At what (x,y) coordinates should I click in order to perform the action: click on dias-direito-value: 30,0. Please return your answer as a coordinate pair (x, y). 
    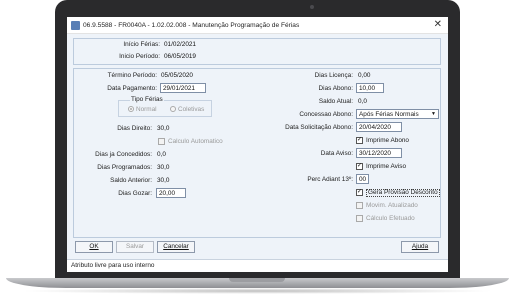
    Looking at the image, I should click on (163, 128).